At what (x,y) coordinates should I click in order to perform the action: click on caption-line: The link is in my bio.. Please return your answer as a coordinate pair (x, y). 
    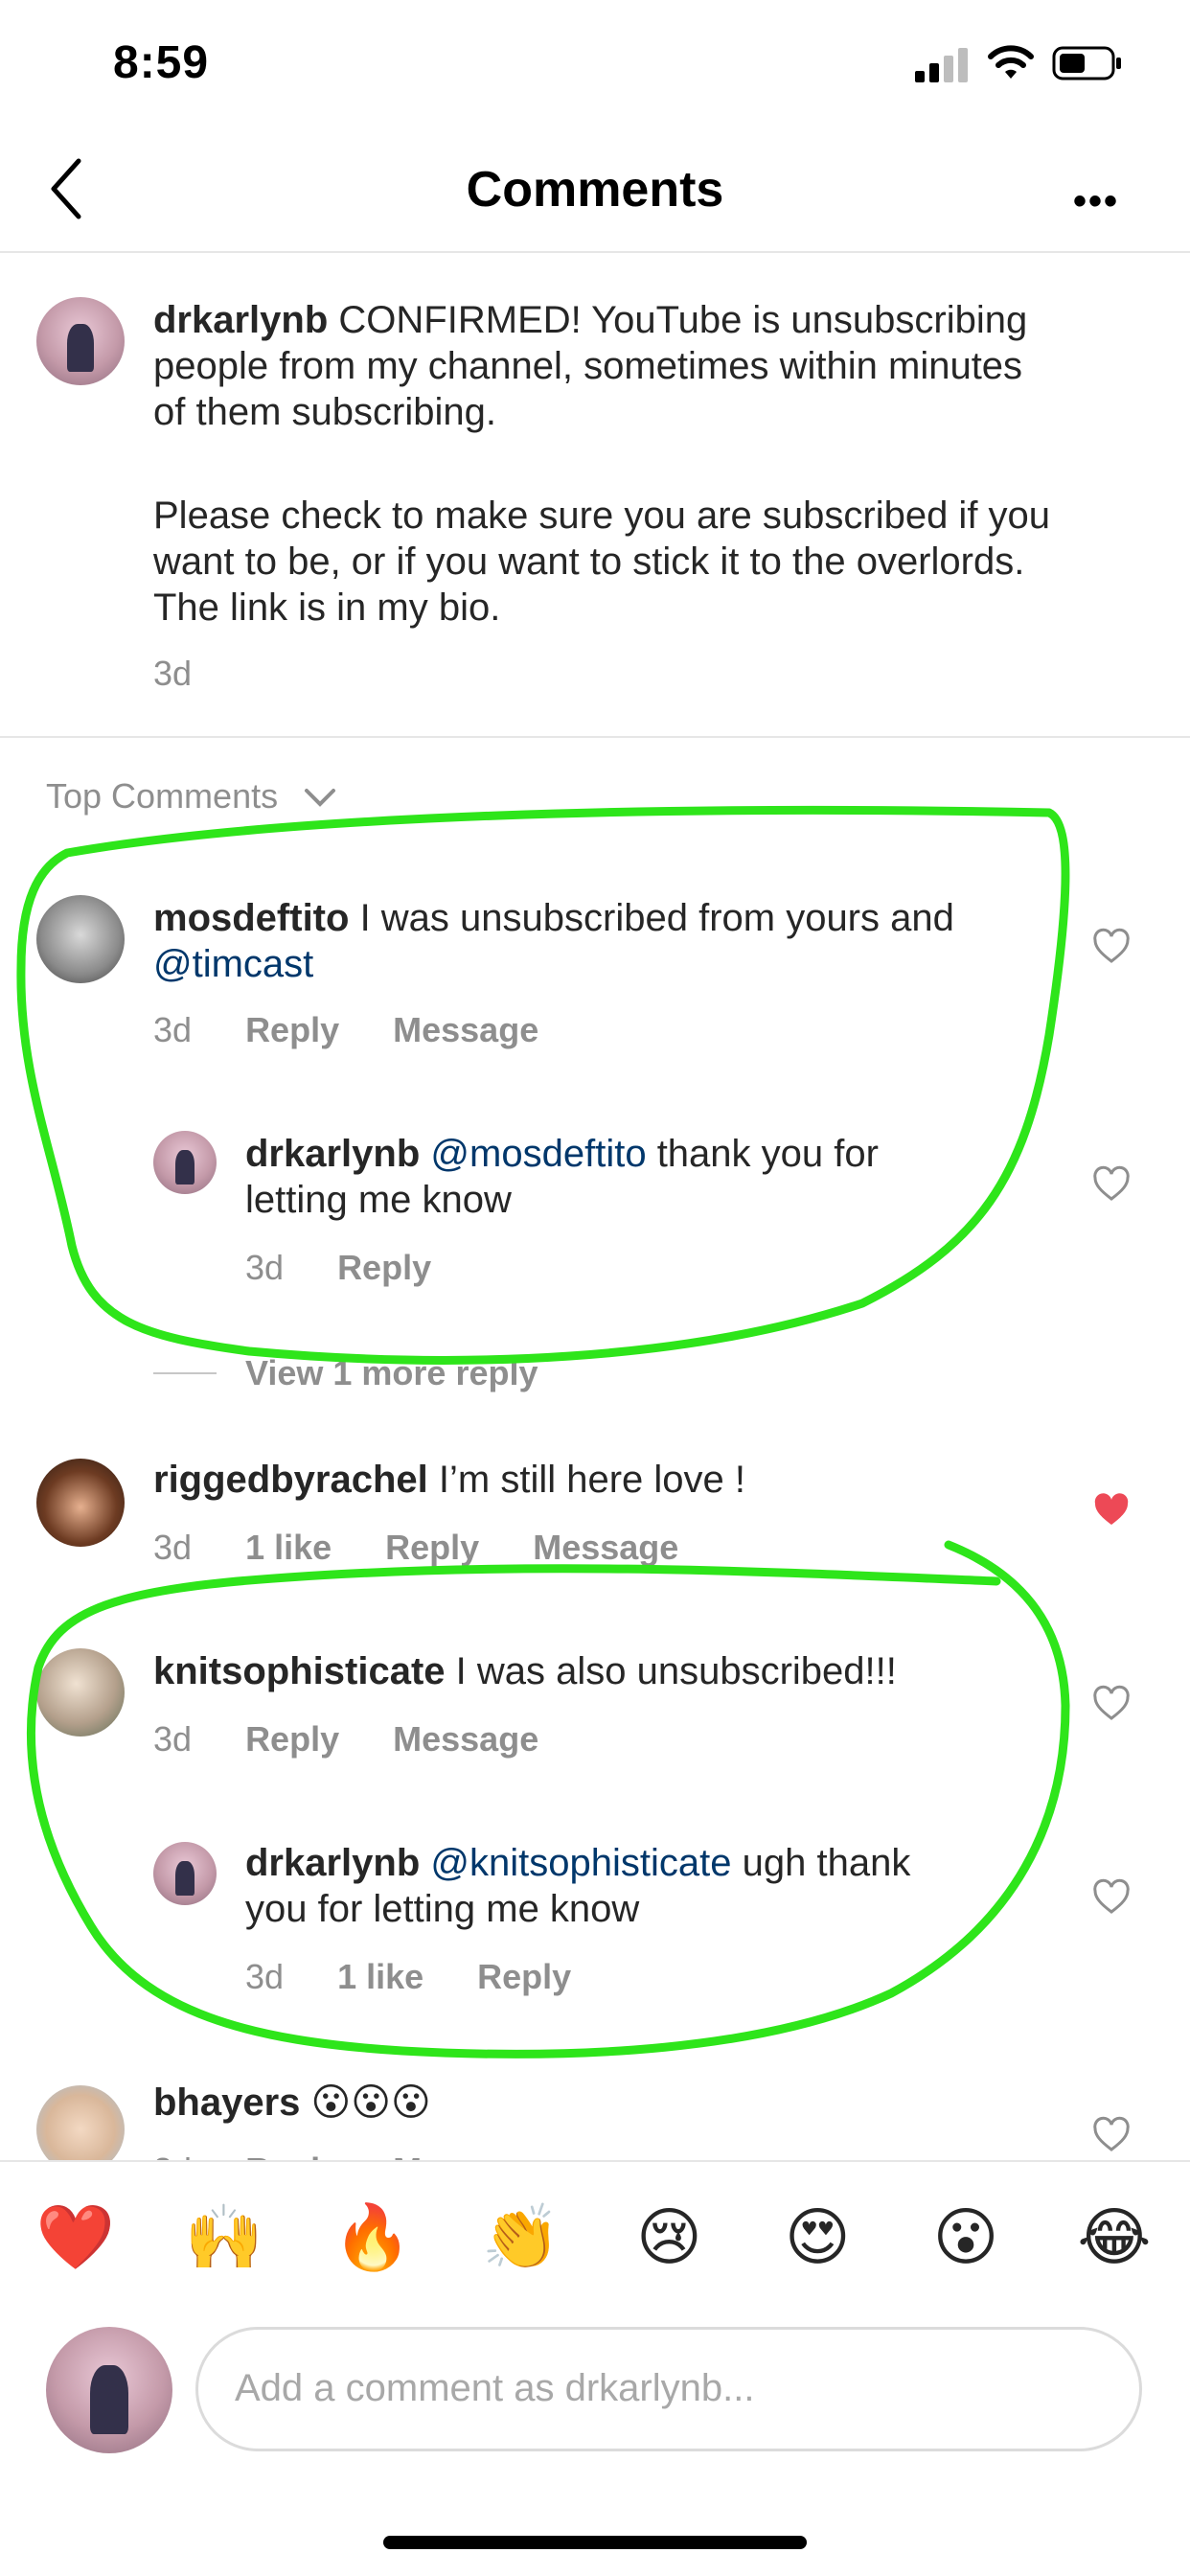
    Looking at the image, I should click on (327, 607).